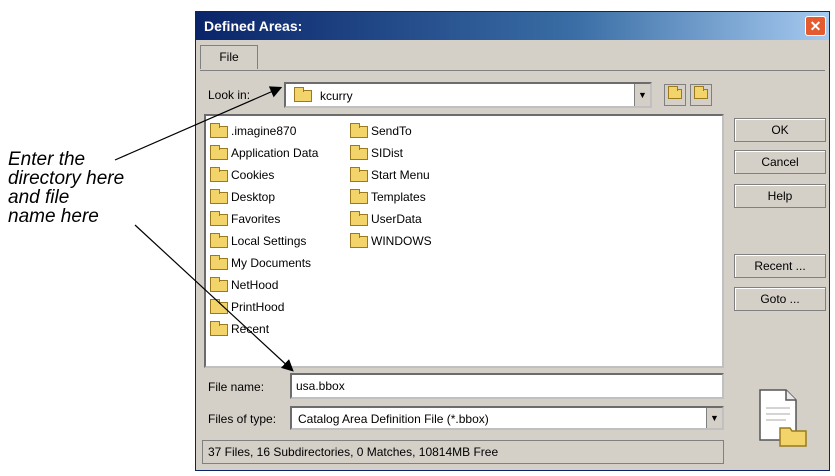 The image size is (835, 476). What do you see at coordinates (780, 130) in the screenshot?
I see `ok-button: OK` at bounding box center [780, 130].